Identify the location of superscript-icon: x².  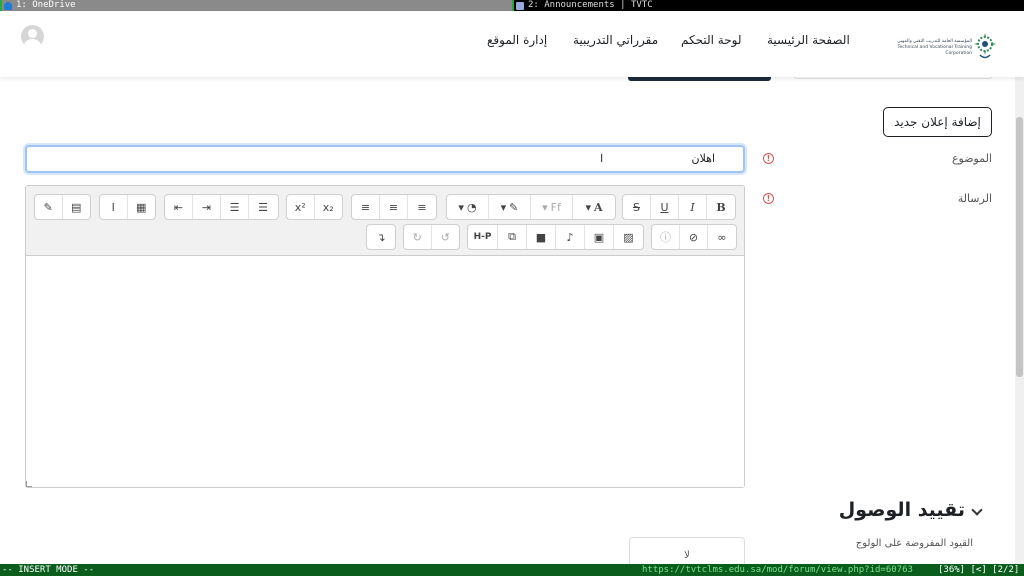
(301, 207).